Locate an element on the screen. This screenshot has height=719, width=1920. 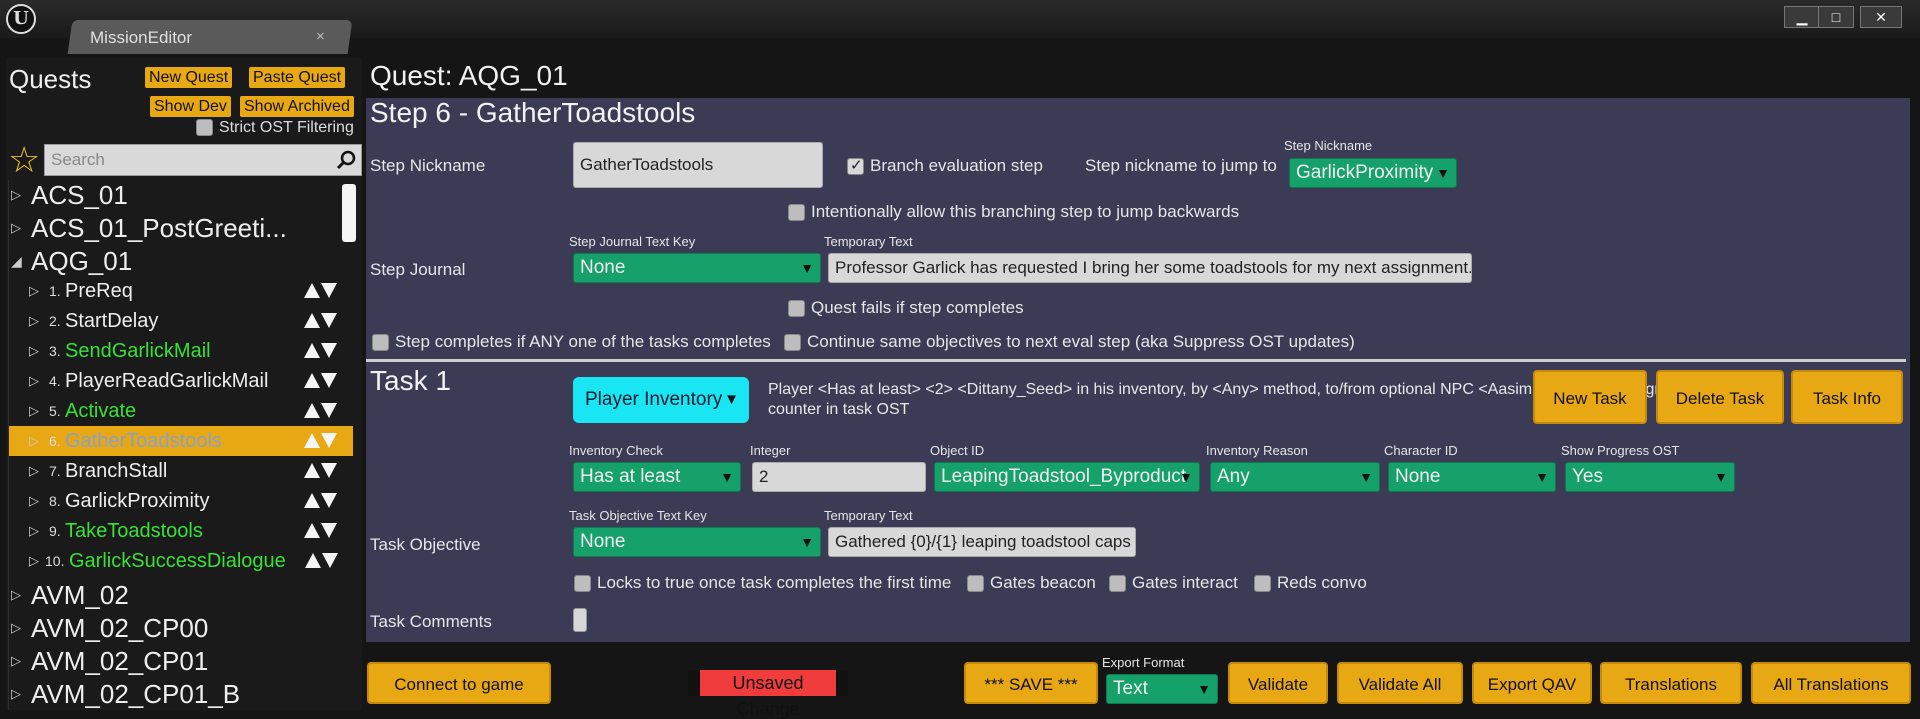
strict-ost-filter-checkbox: Strict OST Filtering is located at coordinates (275, 128).